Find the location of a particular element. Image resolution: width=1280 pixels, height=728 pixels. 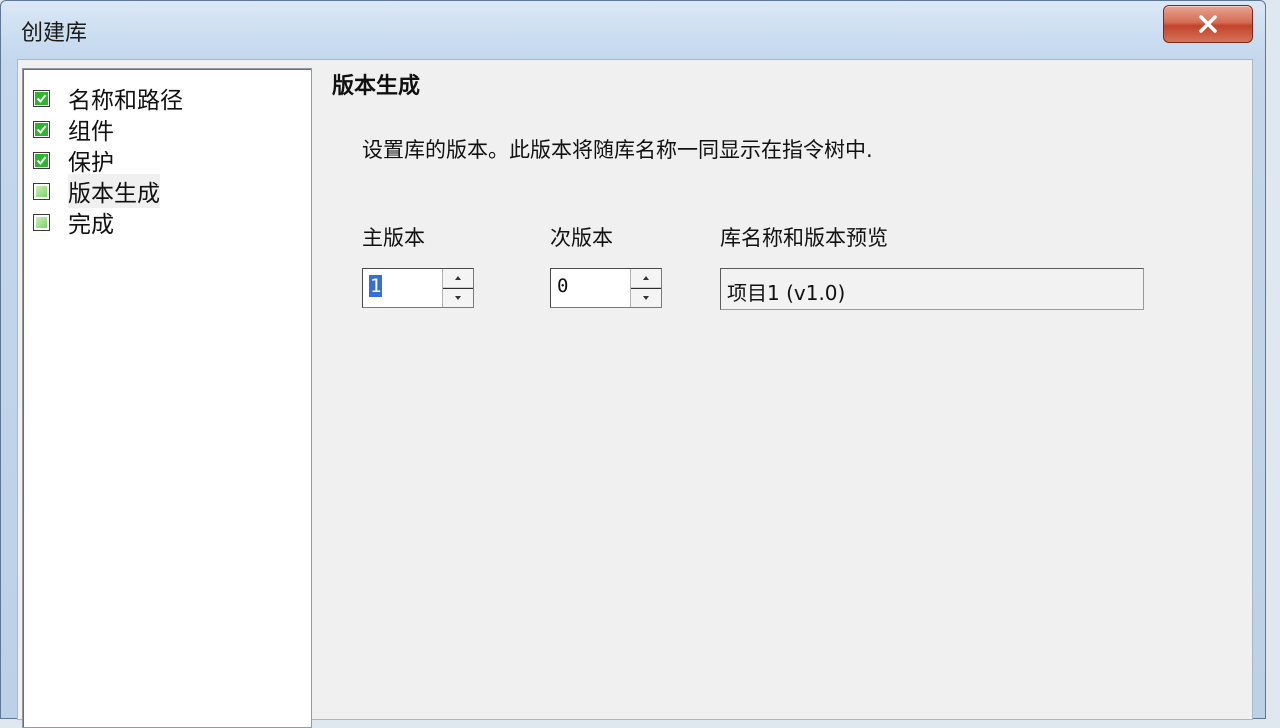

minor-version-value: 0 is located at coordinates (562, 286).